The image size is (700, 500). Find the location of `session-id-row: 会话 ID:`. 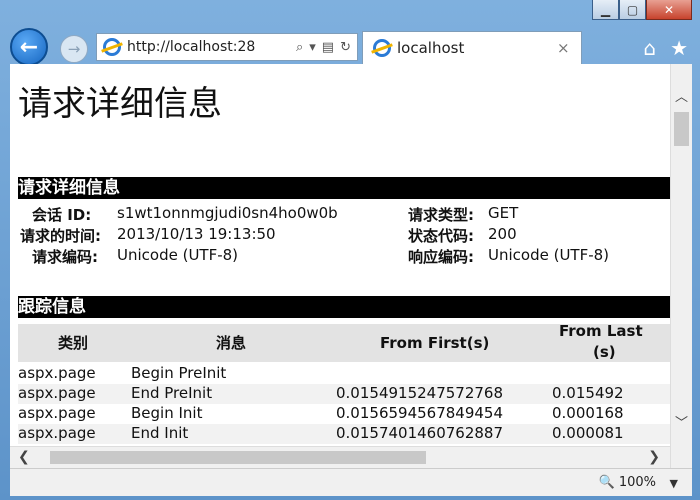

session-id-row: 会话 ID: is located at coordinates (61, 214).